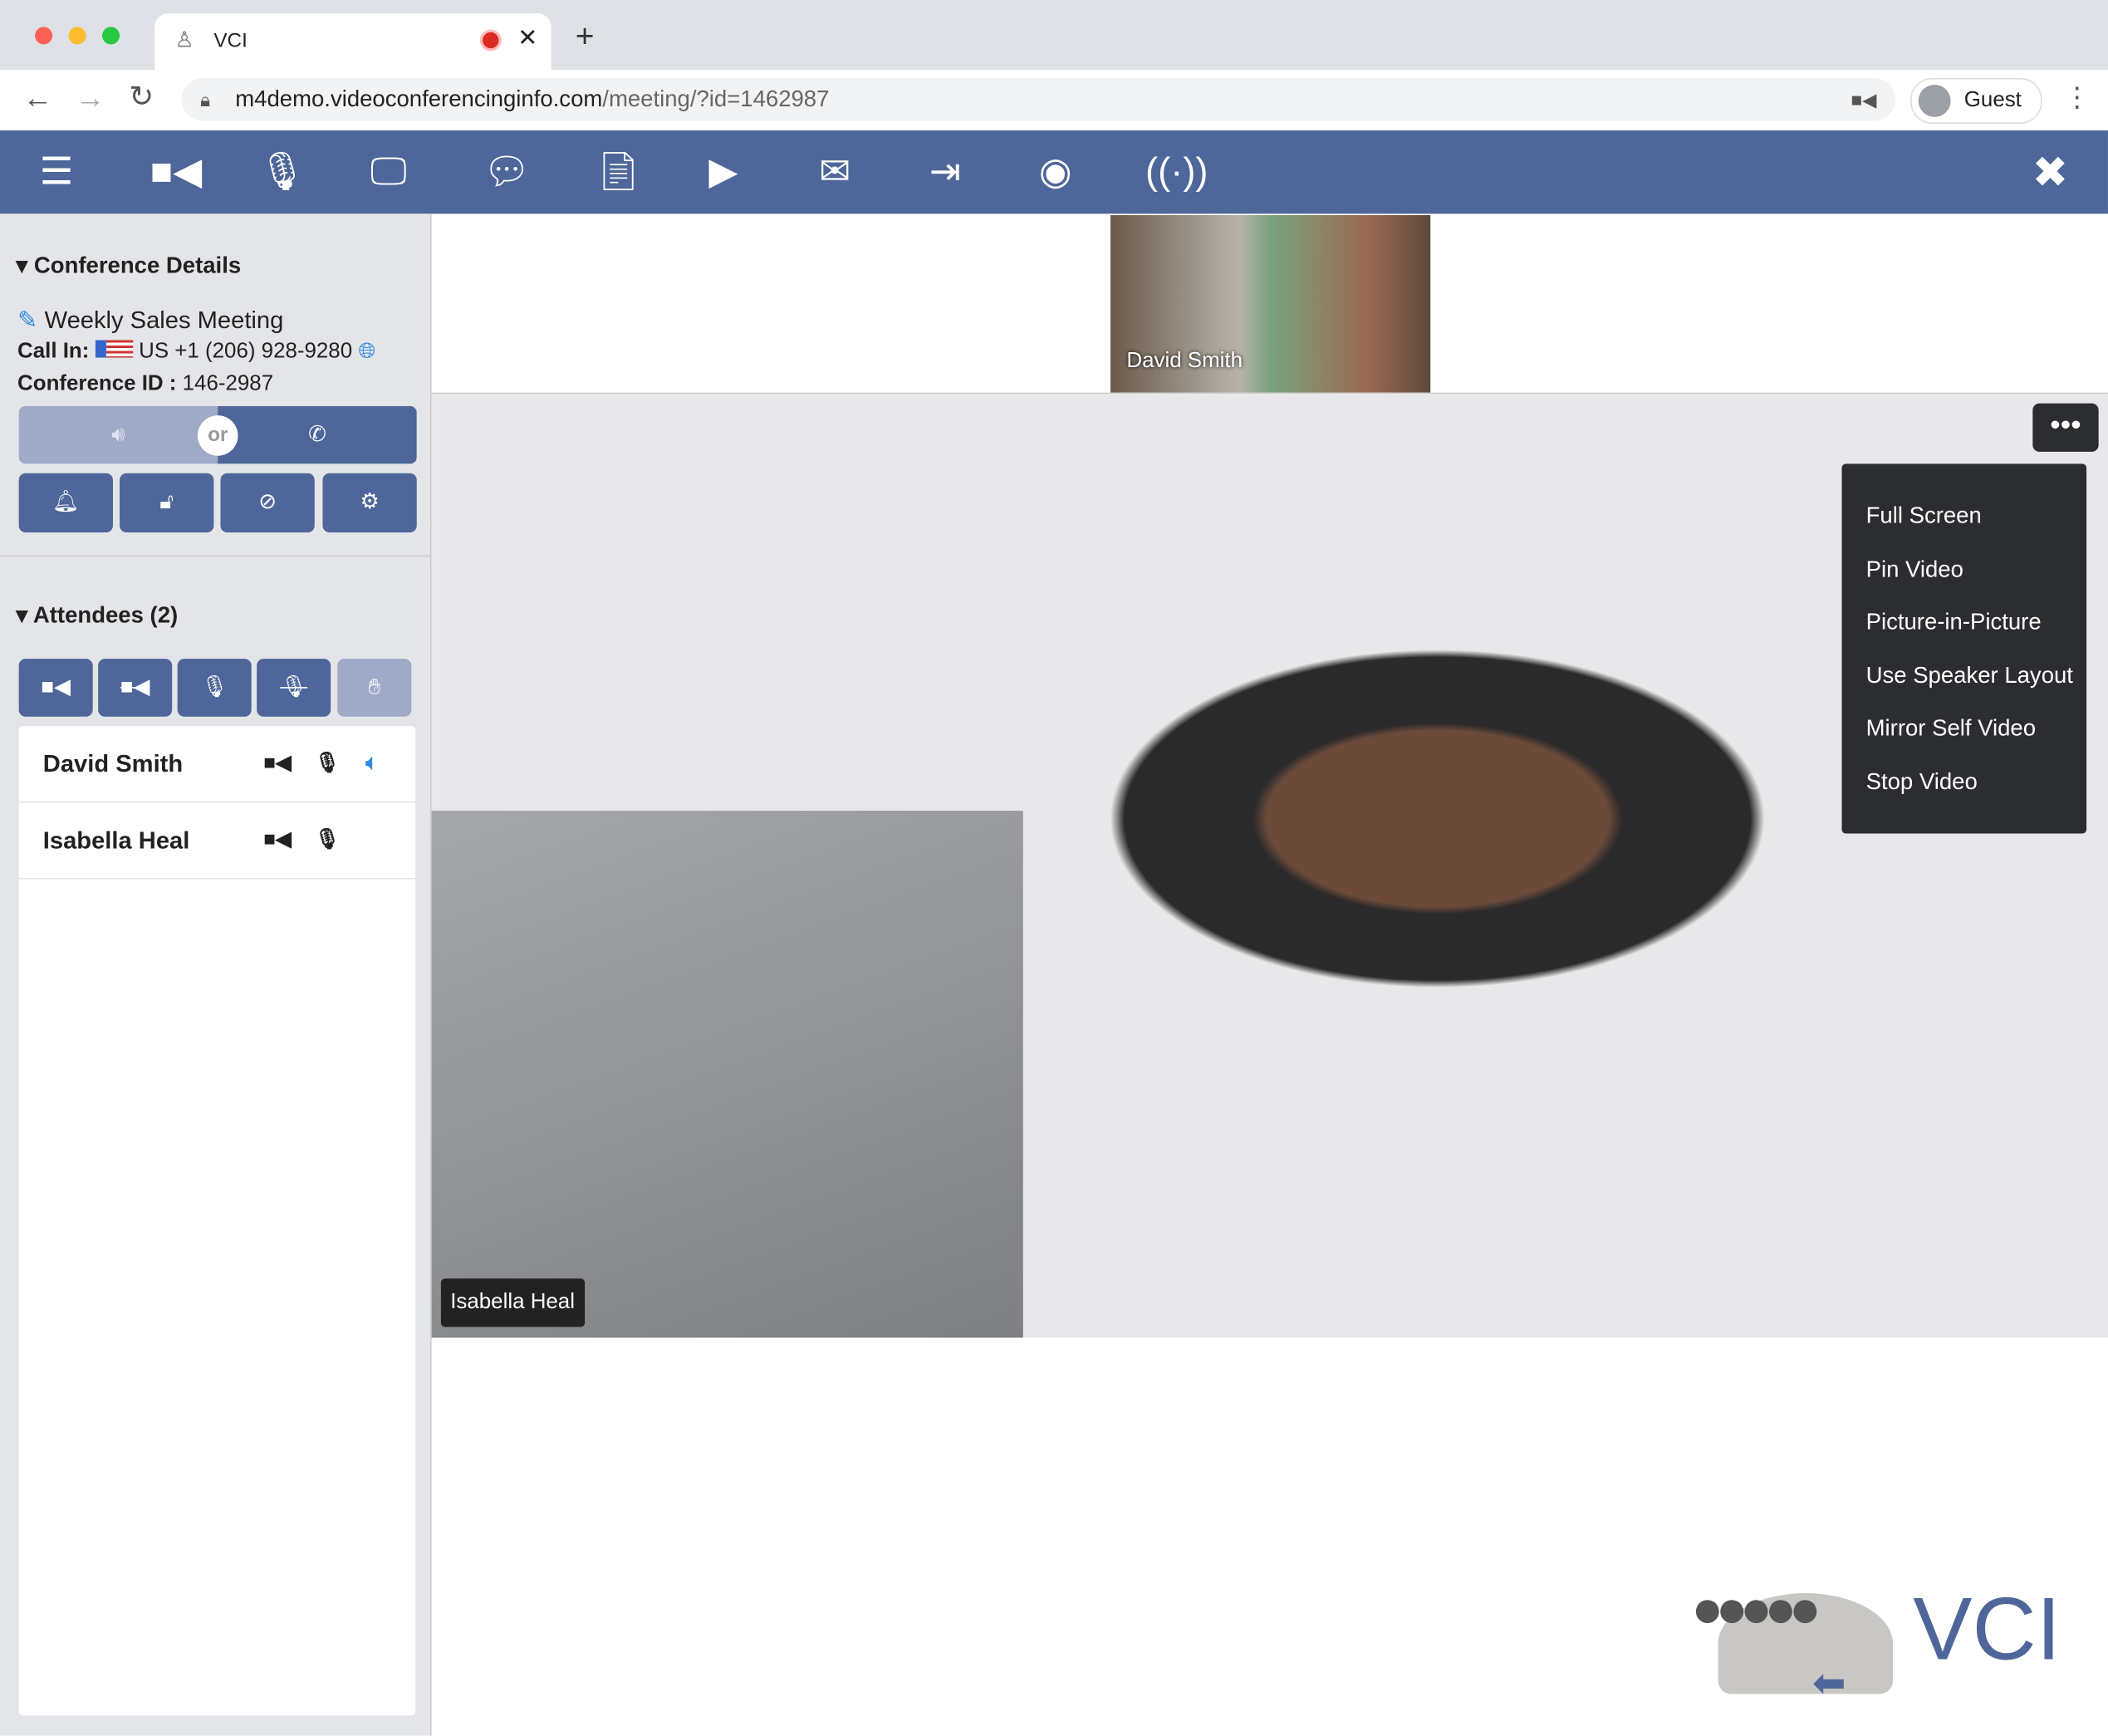  Describe the element at coordinates (1829, 1684) in the screenshot. I see `arrow-graphic: ⬅` at that location.